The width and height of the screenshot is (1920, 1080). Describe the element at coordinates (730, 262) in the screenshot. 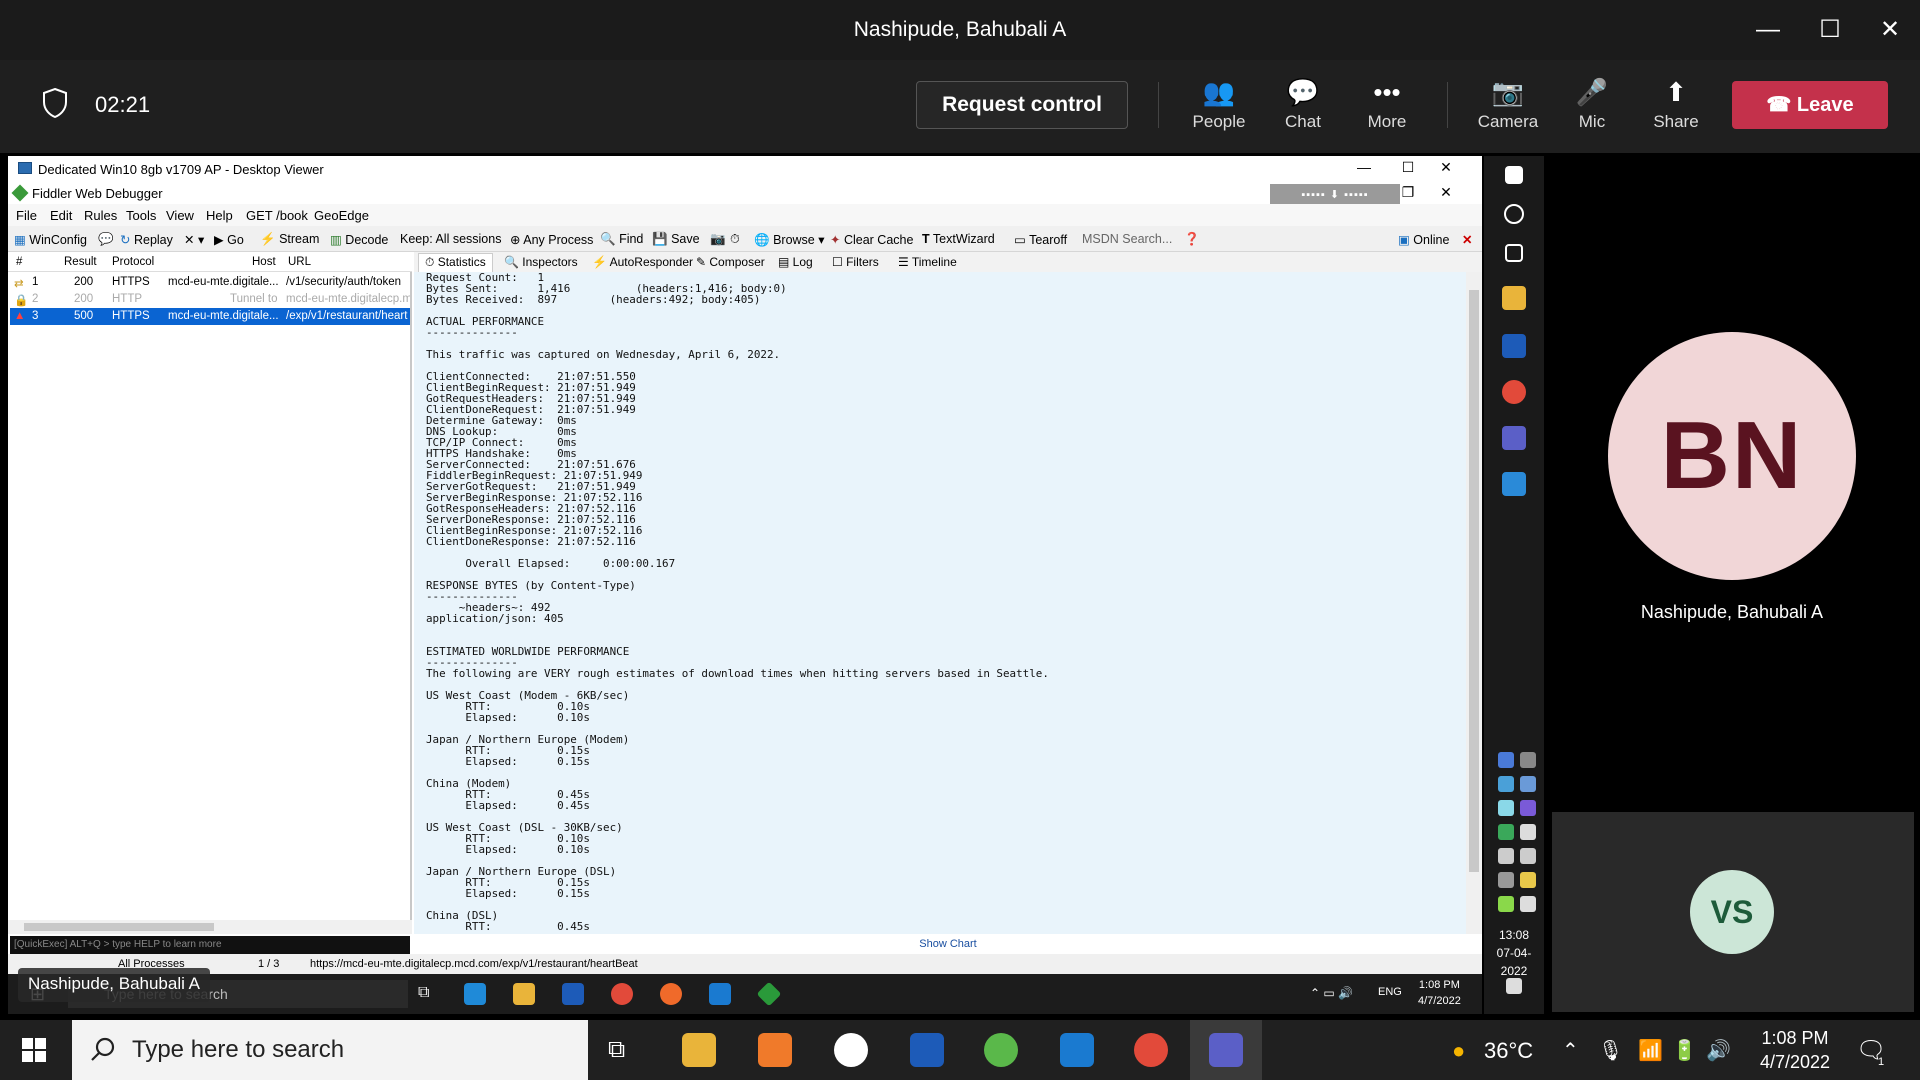

I see `tab-composer: ✎ Composer` at that location.